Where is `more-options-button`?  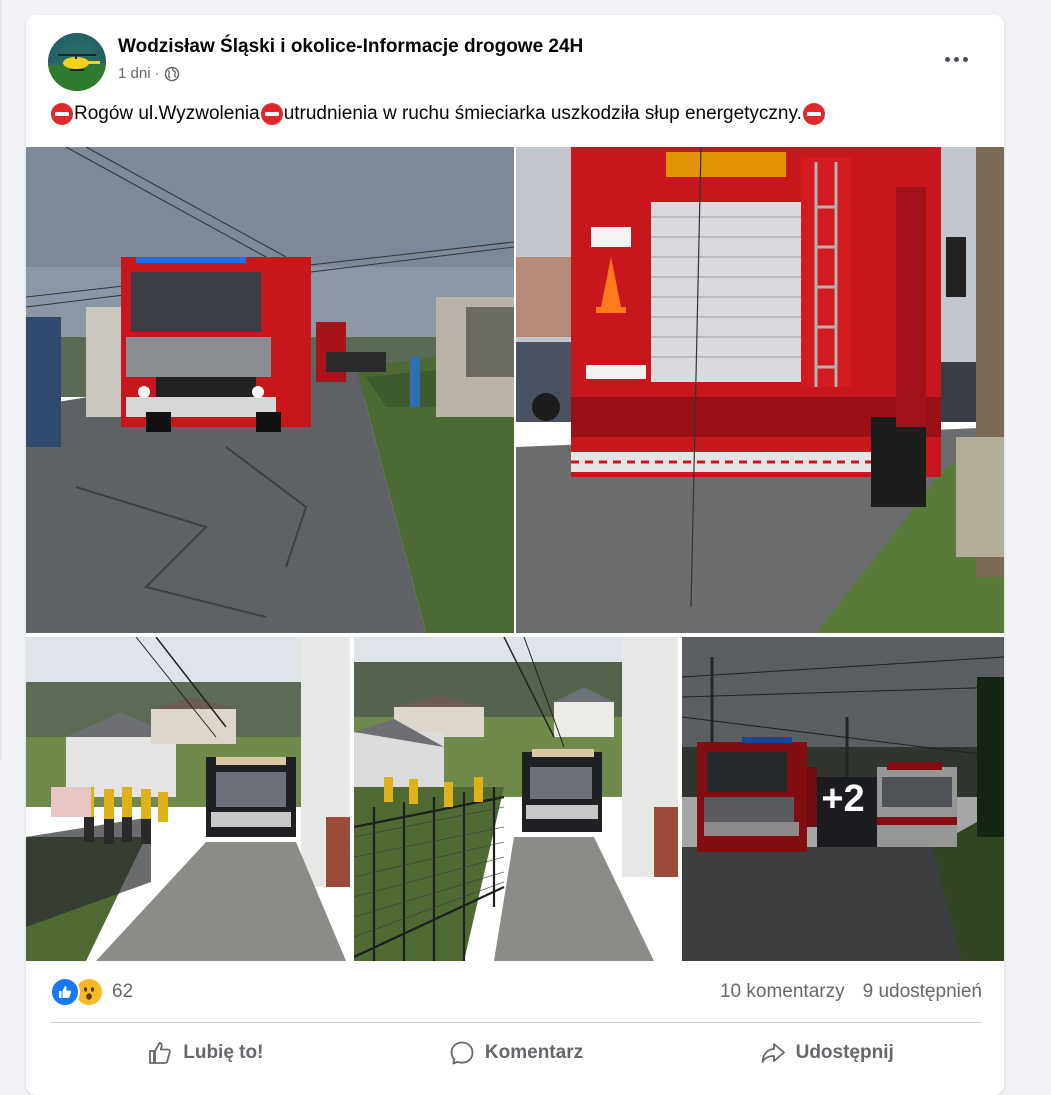 more-options-button is located at coordinates (956, 59).